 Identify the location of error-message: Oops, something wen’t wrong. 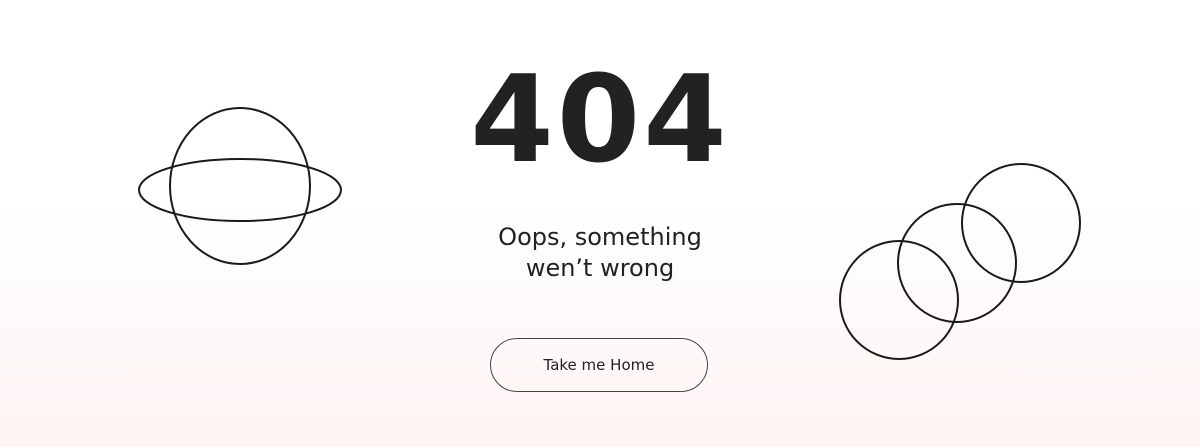
(600, 253).